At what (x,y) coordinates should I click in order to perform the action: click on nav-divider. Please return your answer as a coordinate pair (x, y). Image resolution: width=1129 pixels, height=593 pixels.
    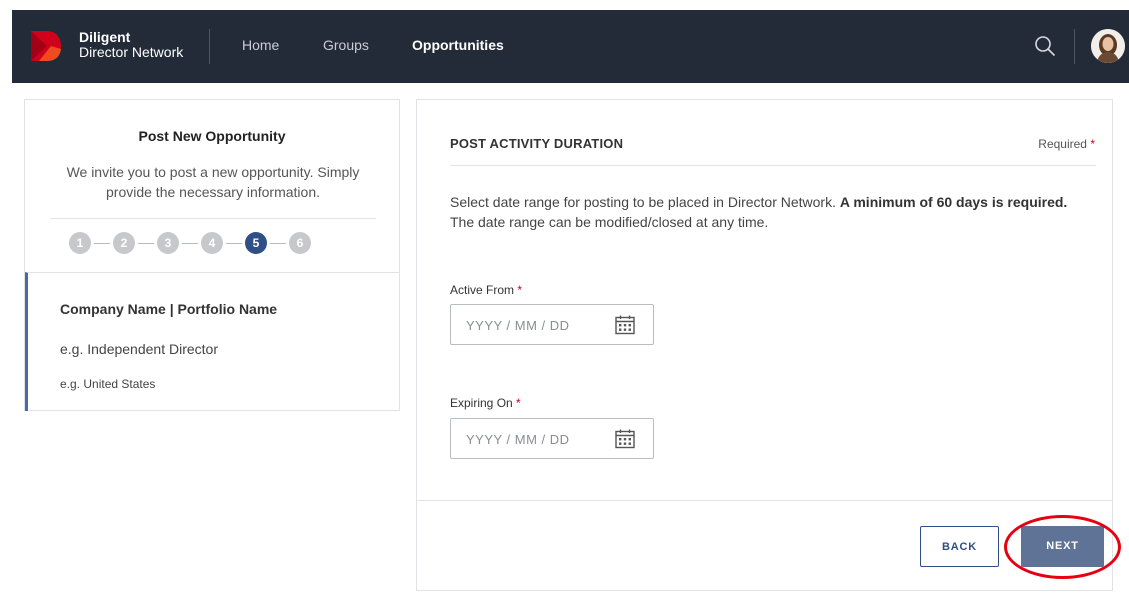
    Looking at the image, I should click on (209, 46).